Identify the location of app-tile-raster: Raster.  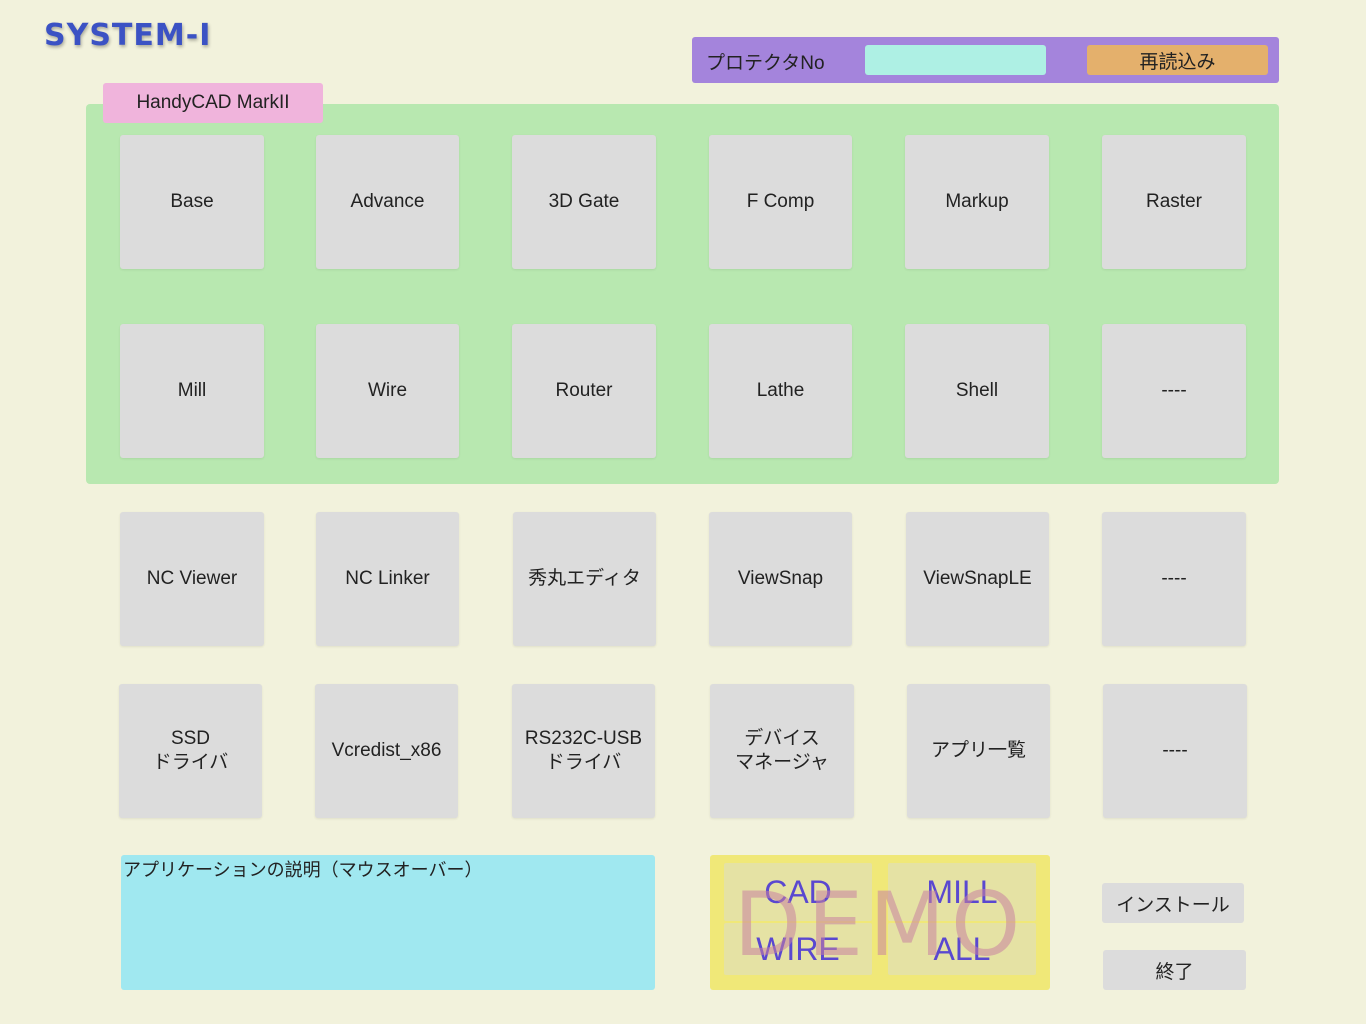
(1174, 202).